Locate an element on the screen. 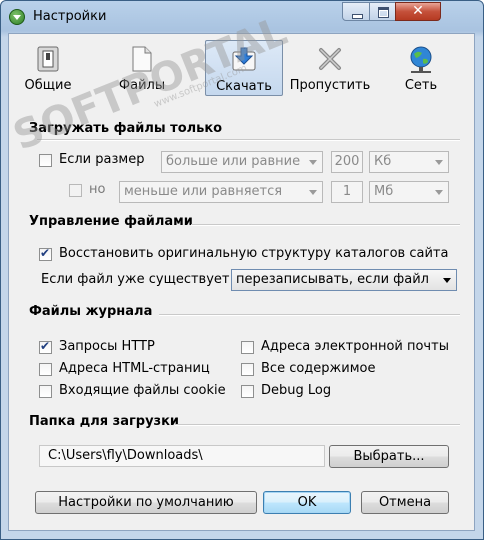 The image size is (484, 540). log-http-requests-label: Запросы HTTP is located at coordinates (107, 346).